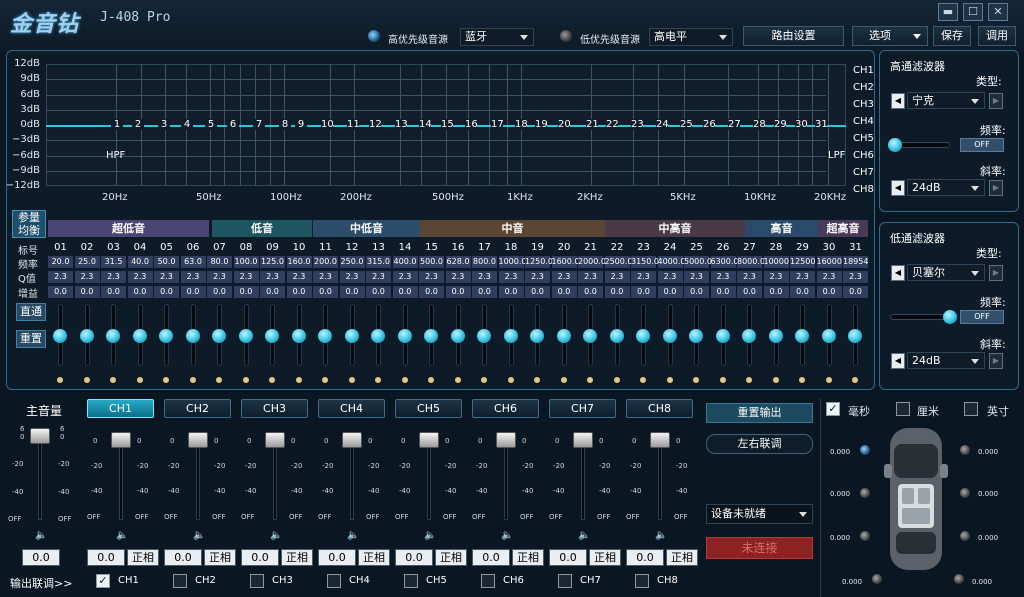  What do you see at coordinates (31, 339) in the screenshot?
I see `eq-reset-button: 重置` at bounding box center [31, 339].